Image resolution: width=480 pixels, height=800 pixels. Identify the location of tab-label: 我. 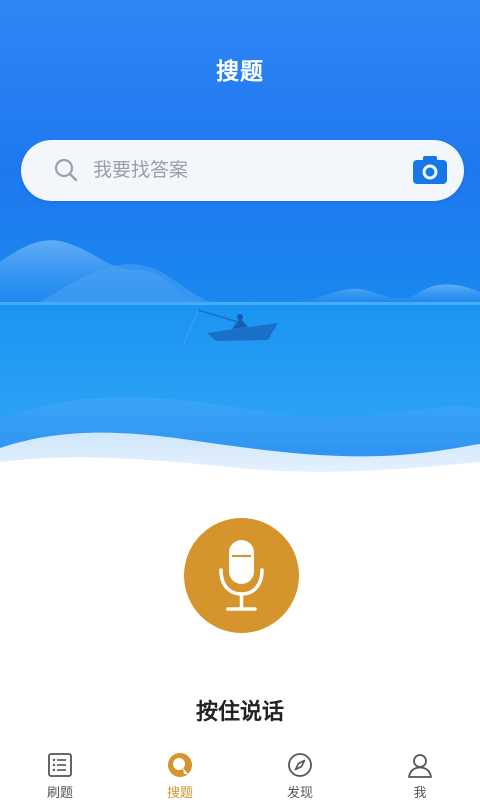
(420, 793).